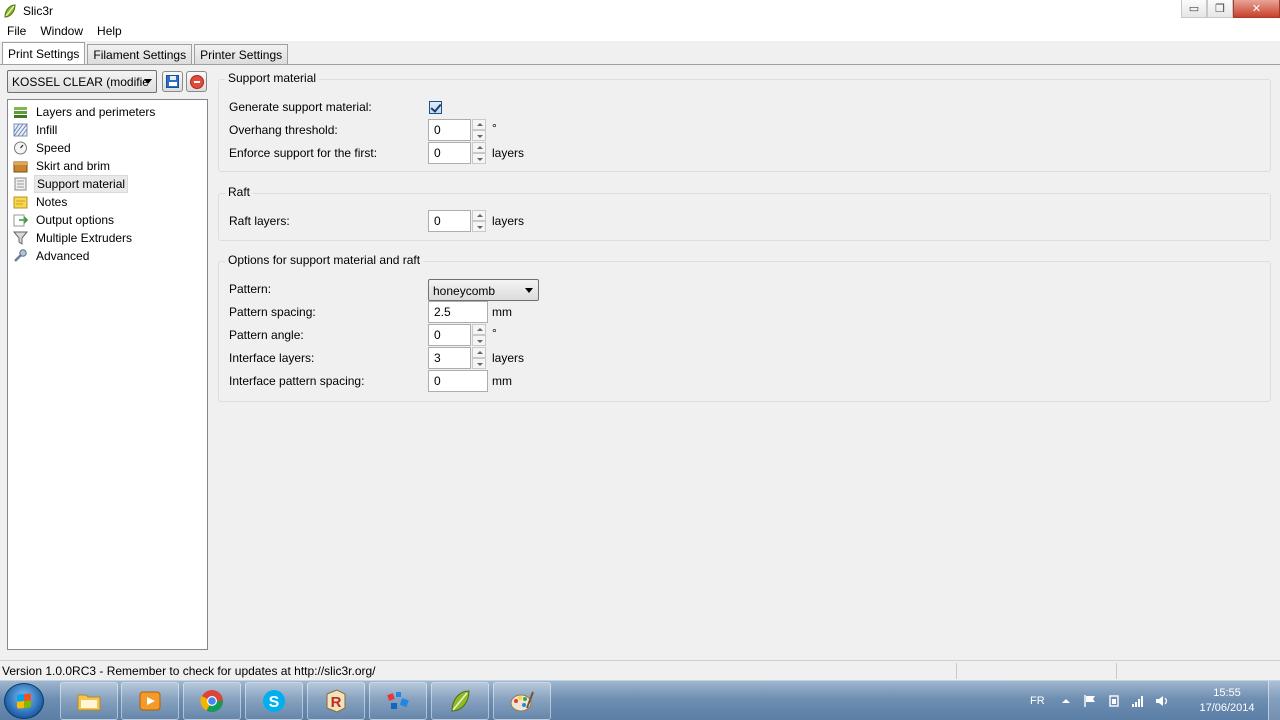 The image size is (1280, 720). Describe the element at coordinates (1037, 701) in the screenshot. I see `language-indicator: FR` at that location.